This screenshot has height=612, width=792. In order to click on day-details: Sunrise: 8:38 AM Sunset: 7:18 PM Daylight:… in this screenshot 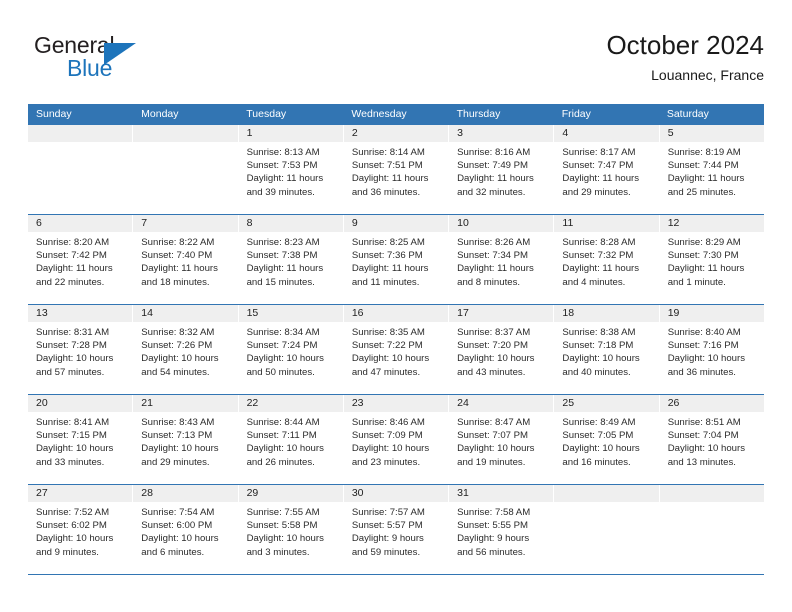, I will do `click(606, 350)`.